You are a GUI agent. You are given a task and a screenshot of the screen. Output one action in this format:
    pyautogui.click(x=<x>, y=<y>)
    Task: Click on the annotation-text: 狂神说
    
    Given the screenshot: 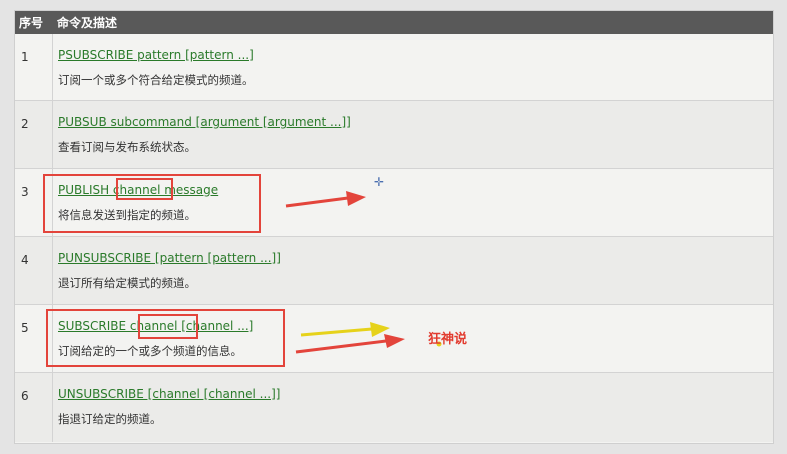 What is the action you would take?
    pyautogui.click(x=448, y=339)
    